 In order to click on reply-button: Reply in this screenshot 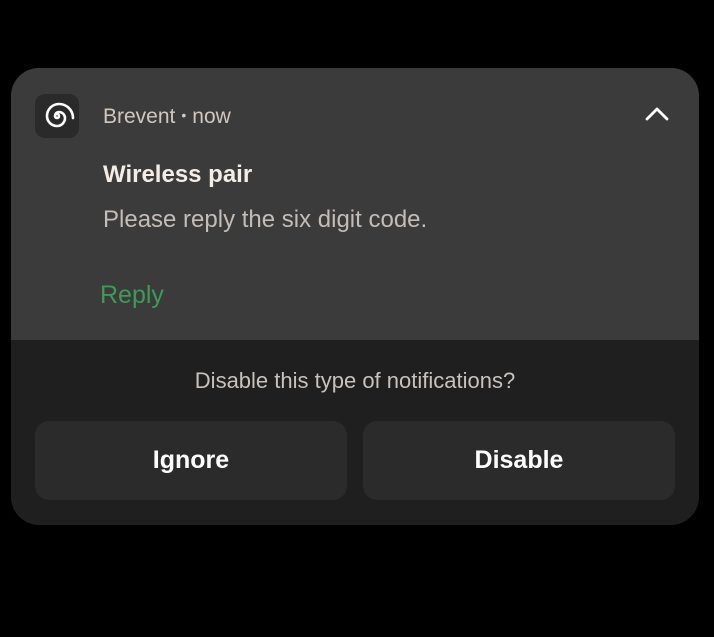, I will do `click(132, 295)`.